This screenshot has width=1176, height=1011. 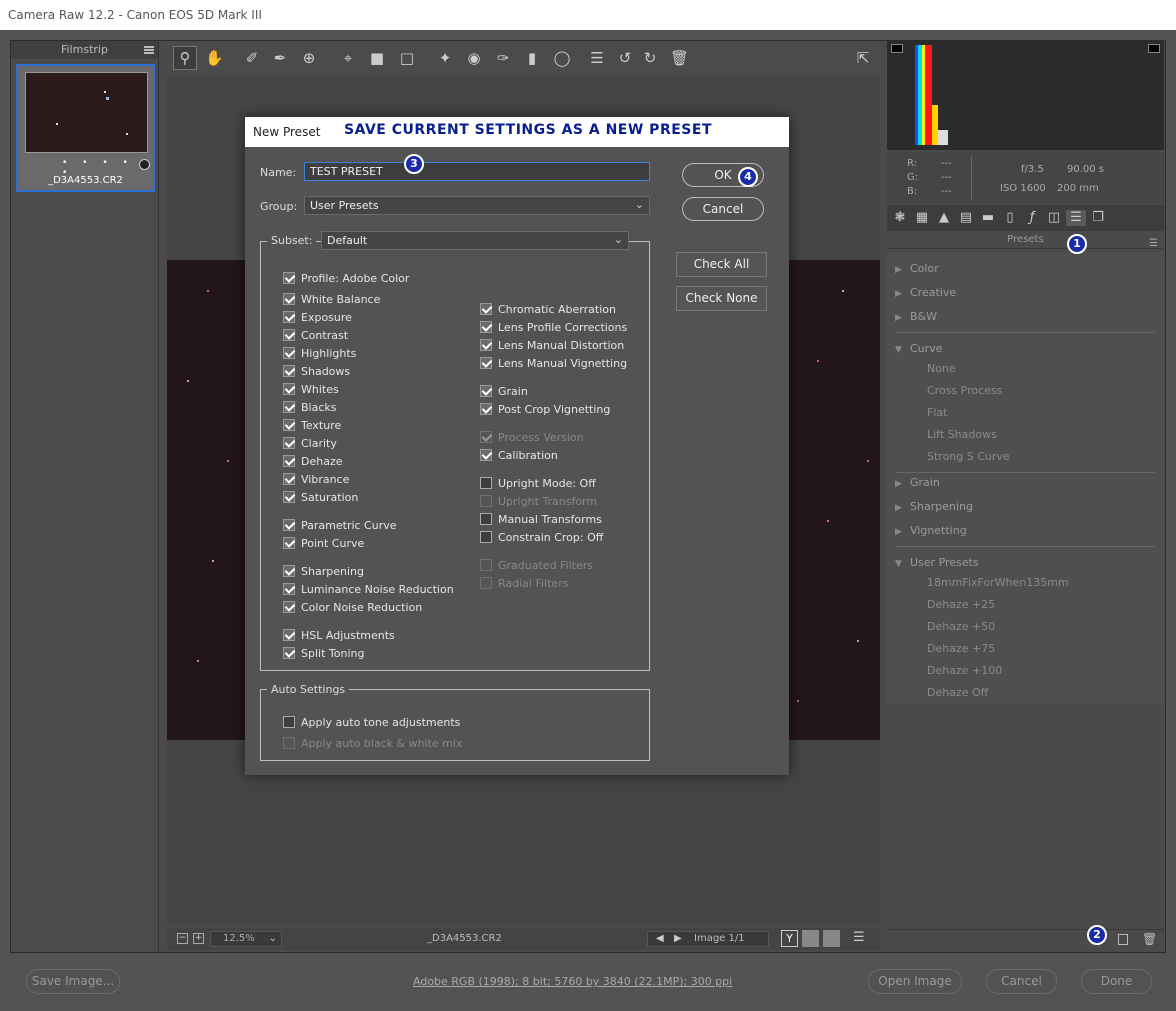 What do you see at coordinates (346, 278) in the screenshot?
I see `subset-checkbox: Profile: Adobe Color` at bounding box center [346, 278].